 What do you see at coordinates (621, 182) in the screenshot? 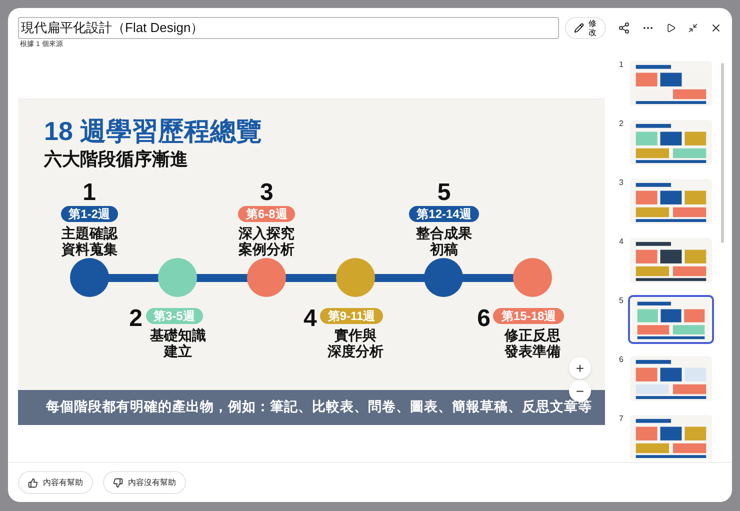
I see `slide-number: 3` at bounding box center [621, 182].